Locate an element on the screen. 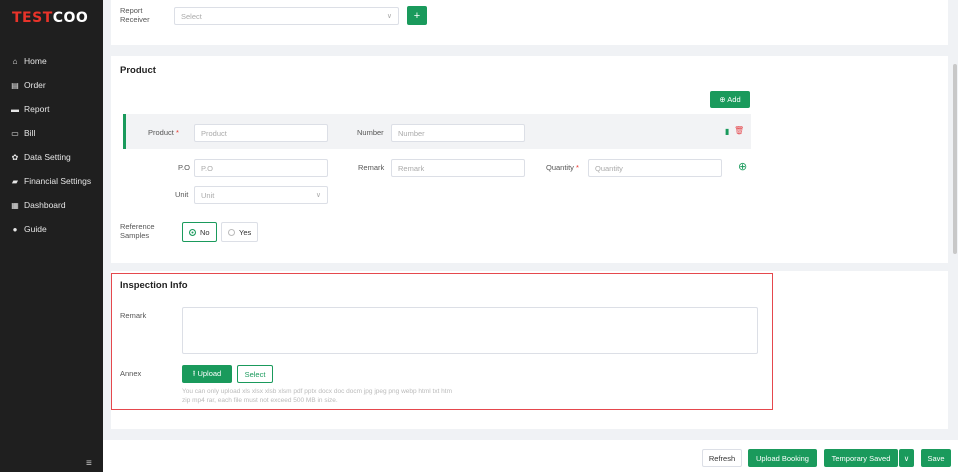  annex-label: Annex is located at coordinates (131, 373).